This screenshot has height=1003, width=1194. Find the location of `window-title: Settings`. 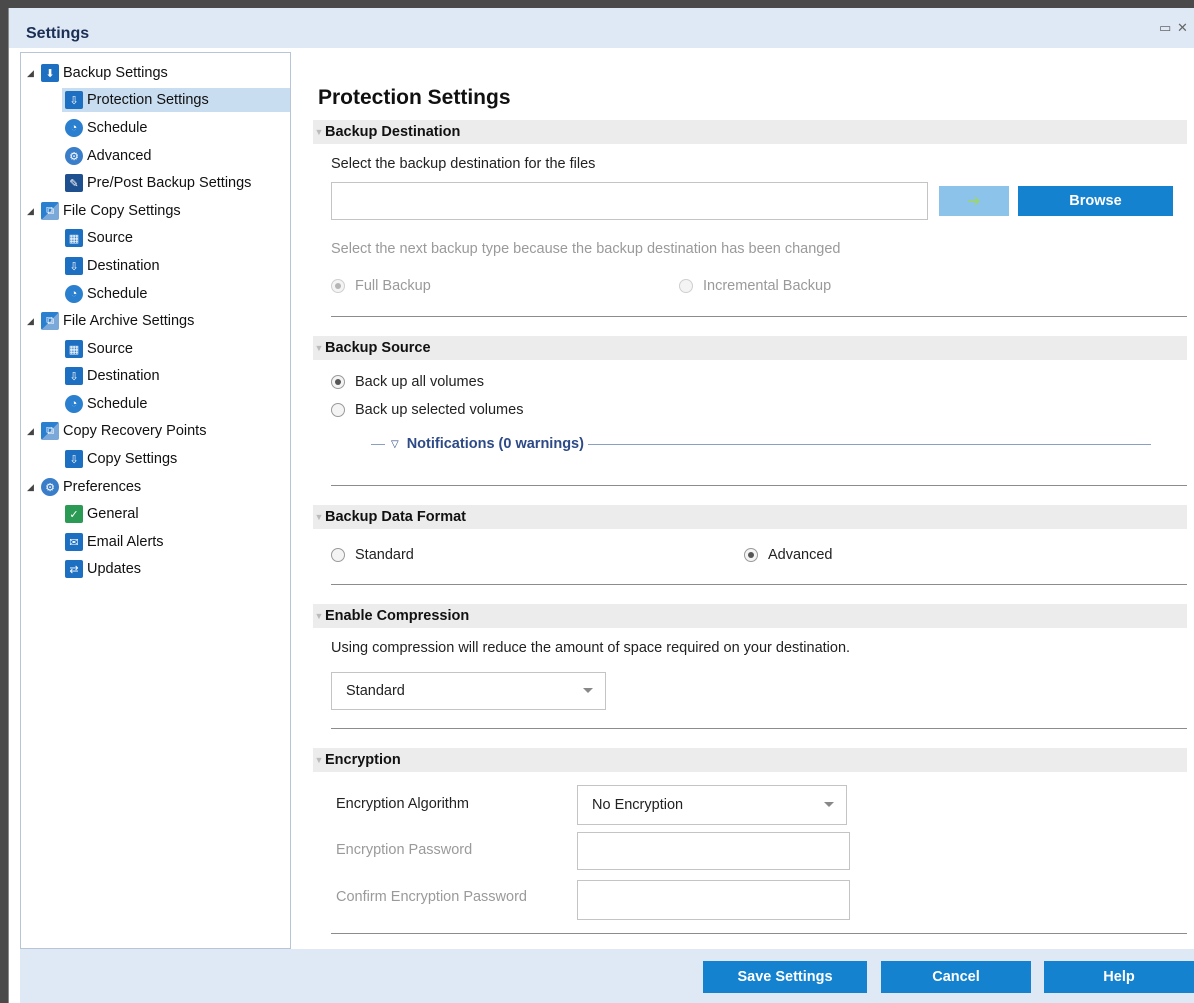

window-title: Settings is located at coordinates (58, 33).